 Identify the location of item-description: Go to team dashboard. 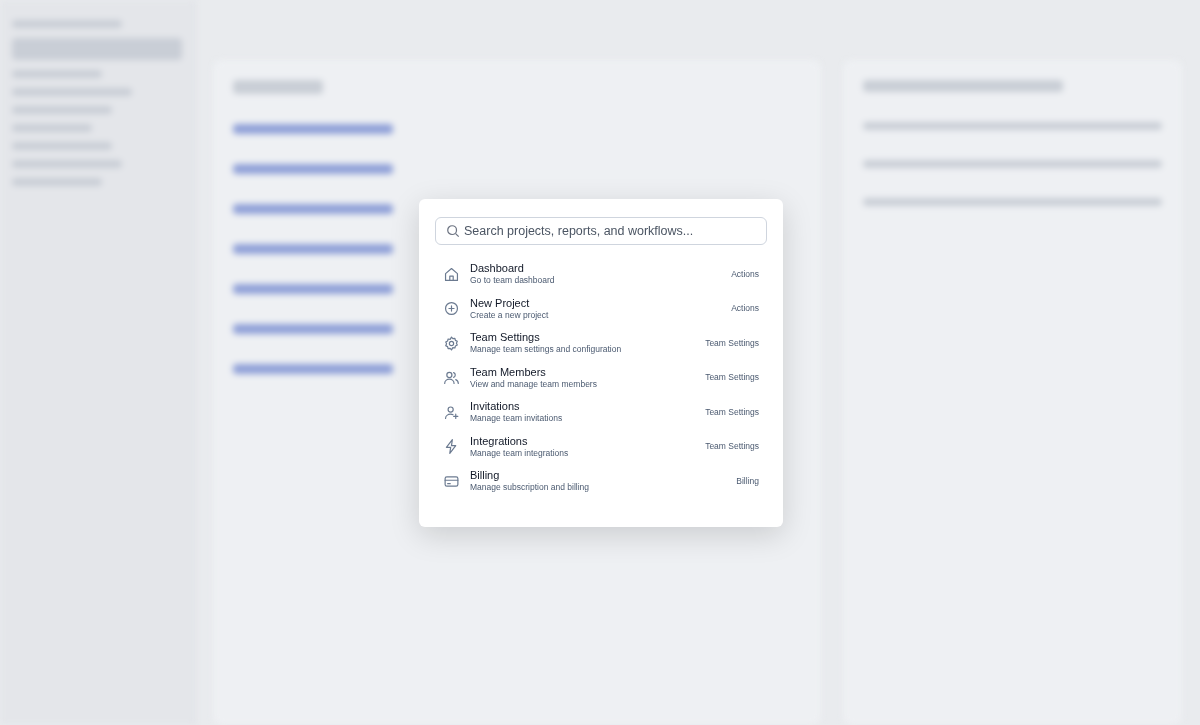
(512, 281).